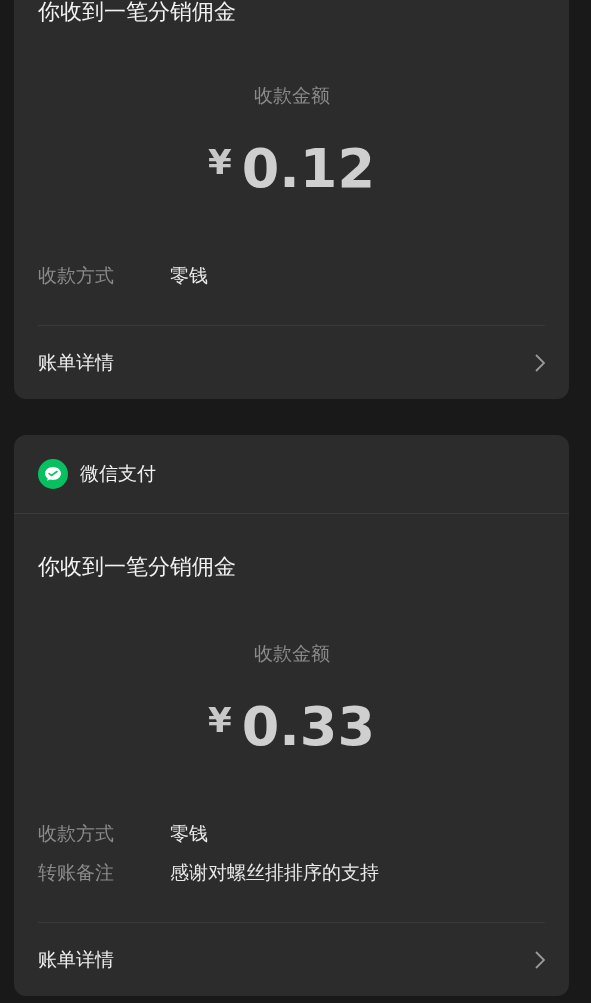 The width and height of the screenshot is (591, 1003). Describe the element at coordinates (53, 474) in the screenshot. I see `chat-bubble-icon` at that location.